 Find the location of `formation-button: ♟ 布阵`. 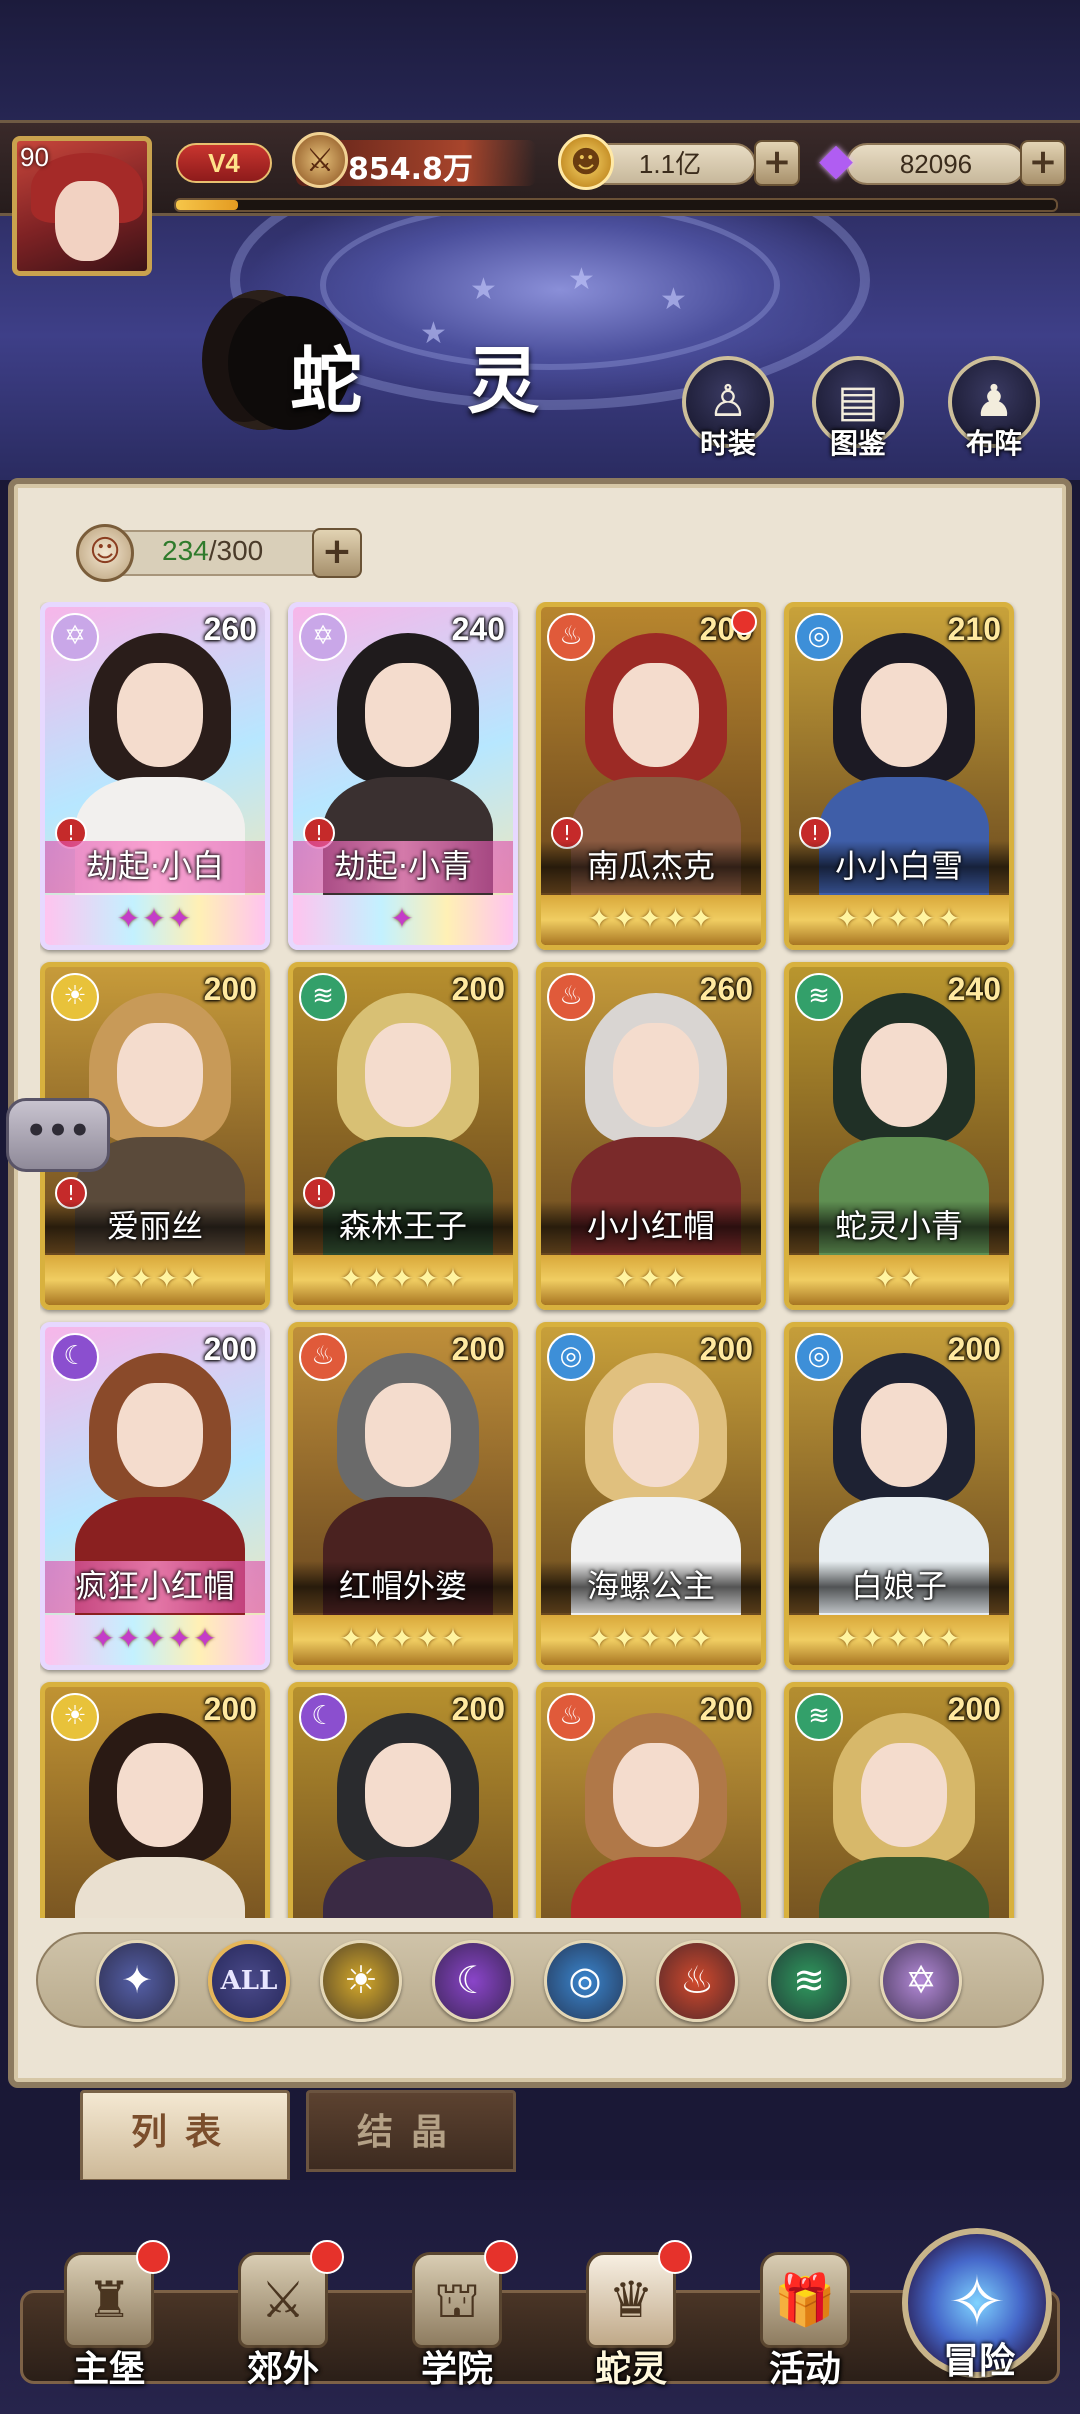

formation-button: ♟ 布阵 is located at coordinates (994, 408).